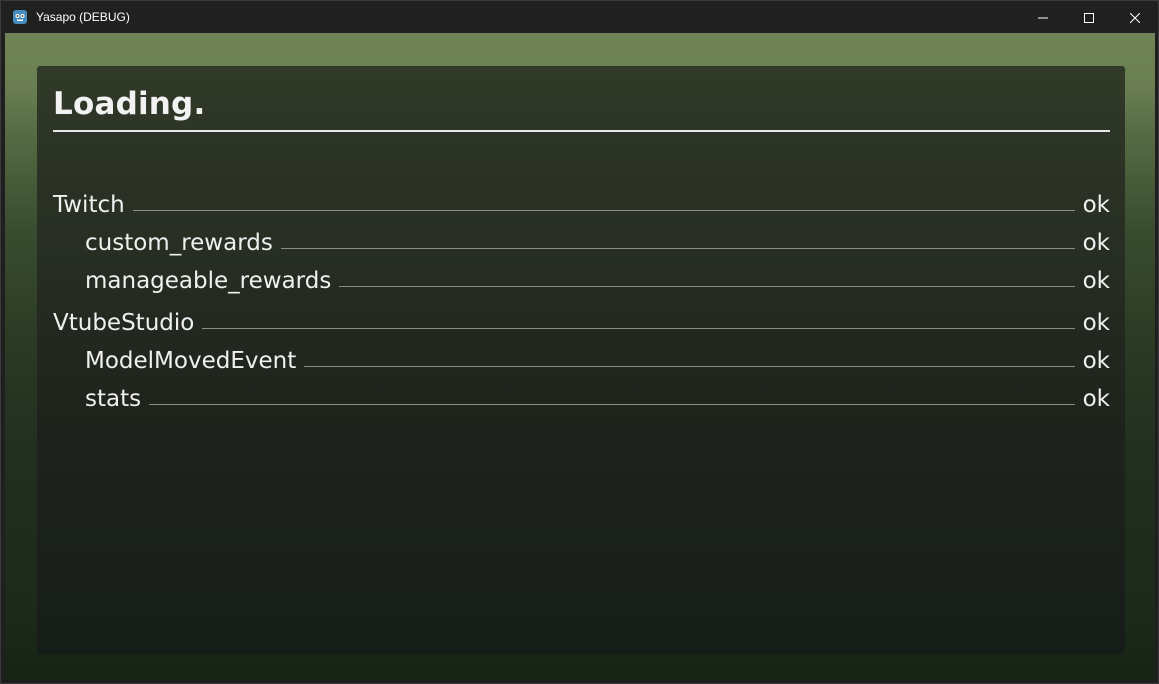  I want to click on heading-divider, so click(581, 131).